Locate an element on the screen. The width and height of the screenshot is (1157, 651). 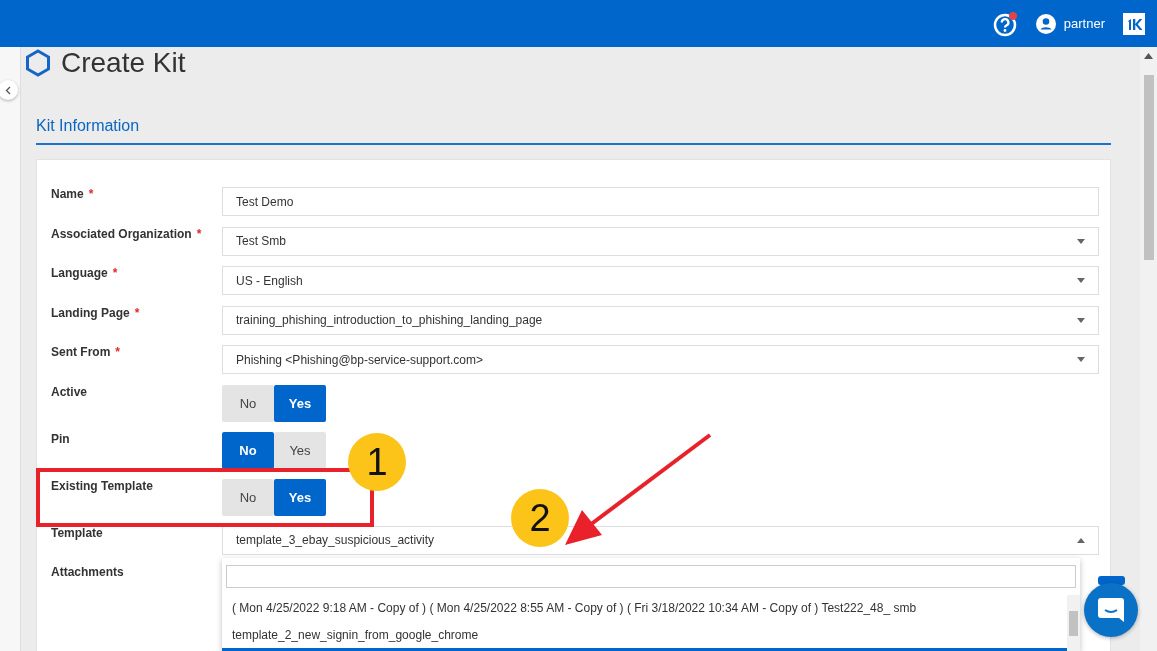
help-icon is located at coordinates (1005, 23).